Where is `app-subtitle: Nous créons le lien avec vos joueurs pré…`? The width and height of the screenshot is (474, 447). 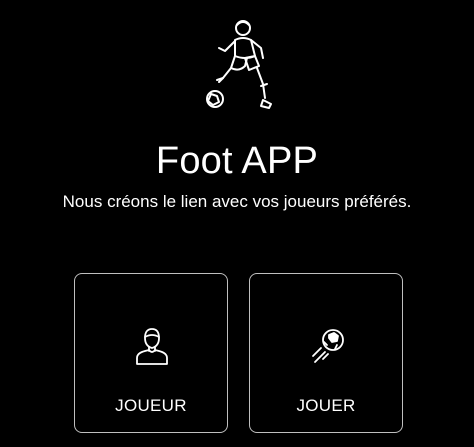 app-subtitle: Nous créons le lien avec vos joueurs pré… is located at coordinates (237, 201).